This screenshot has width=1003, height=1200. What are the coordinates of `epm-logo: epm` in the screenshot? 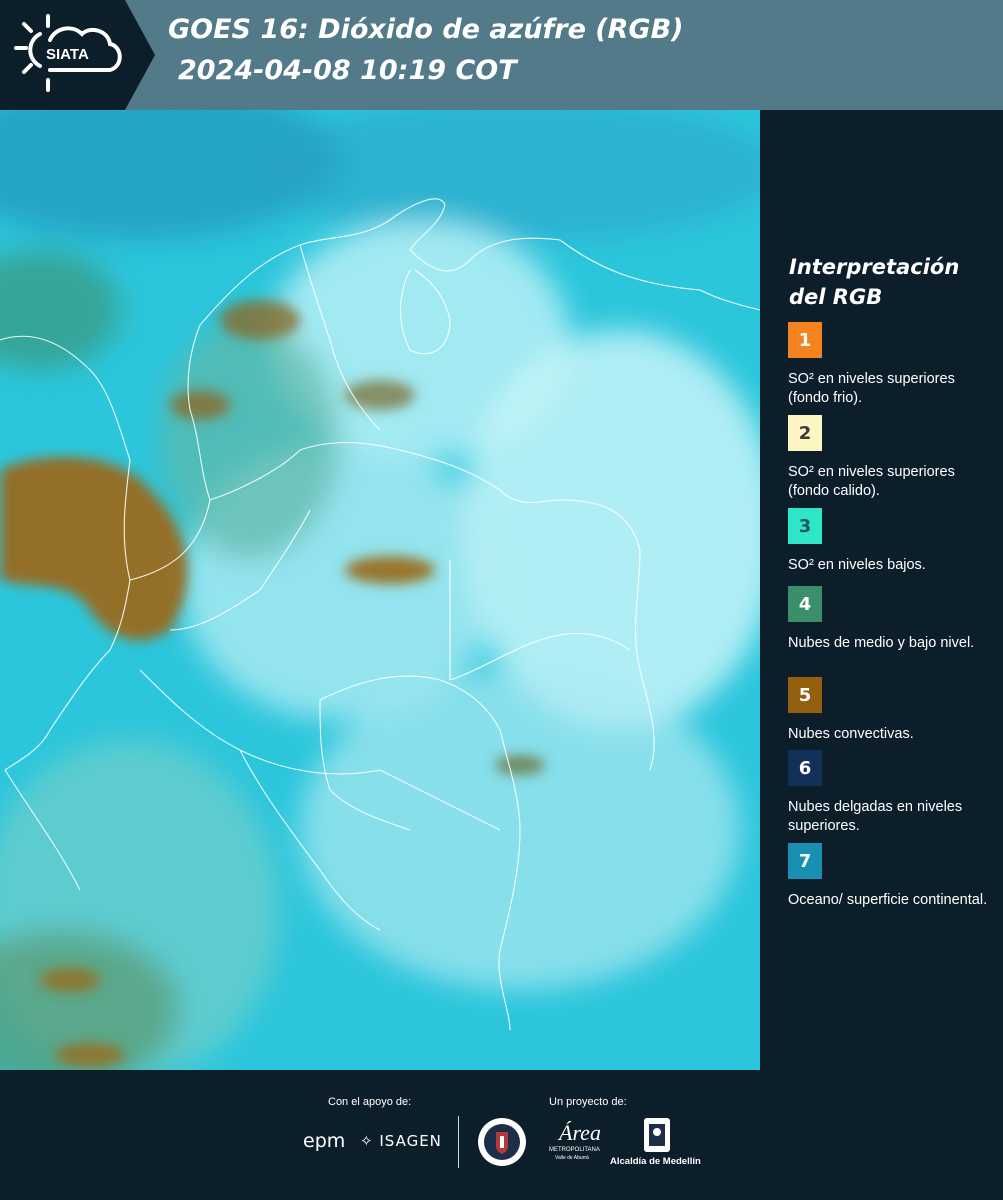 It's located at (324, 1141).